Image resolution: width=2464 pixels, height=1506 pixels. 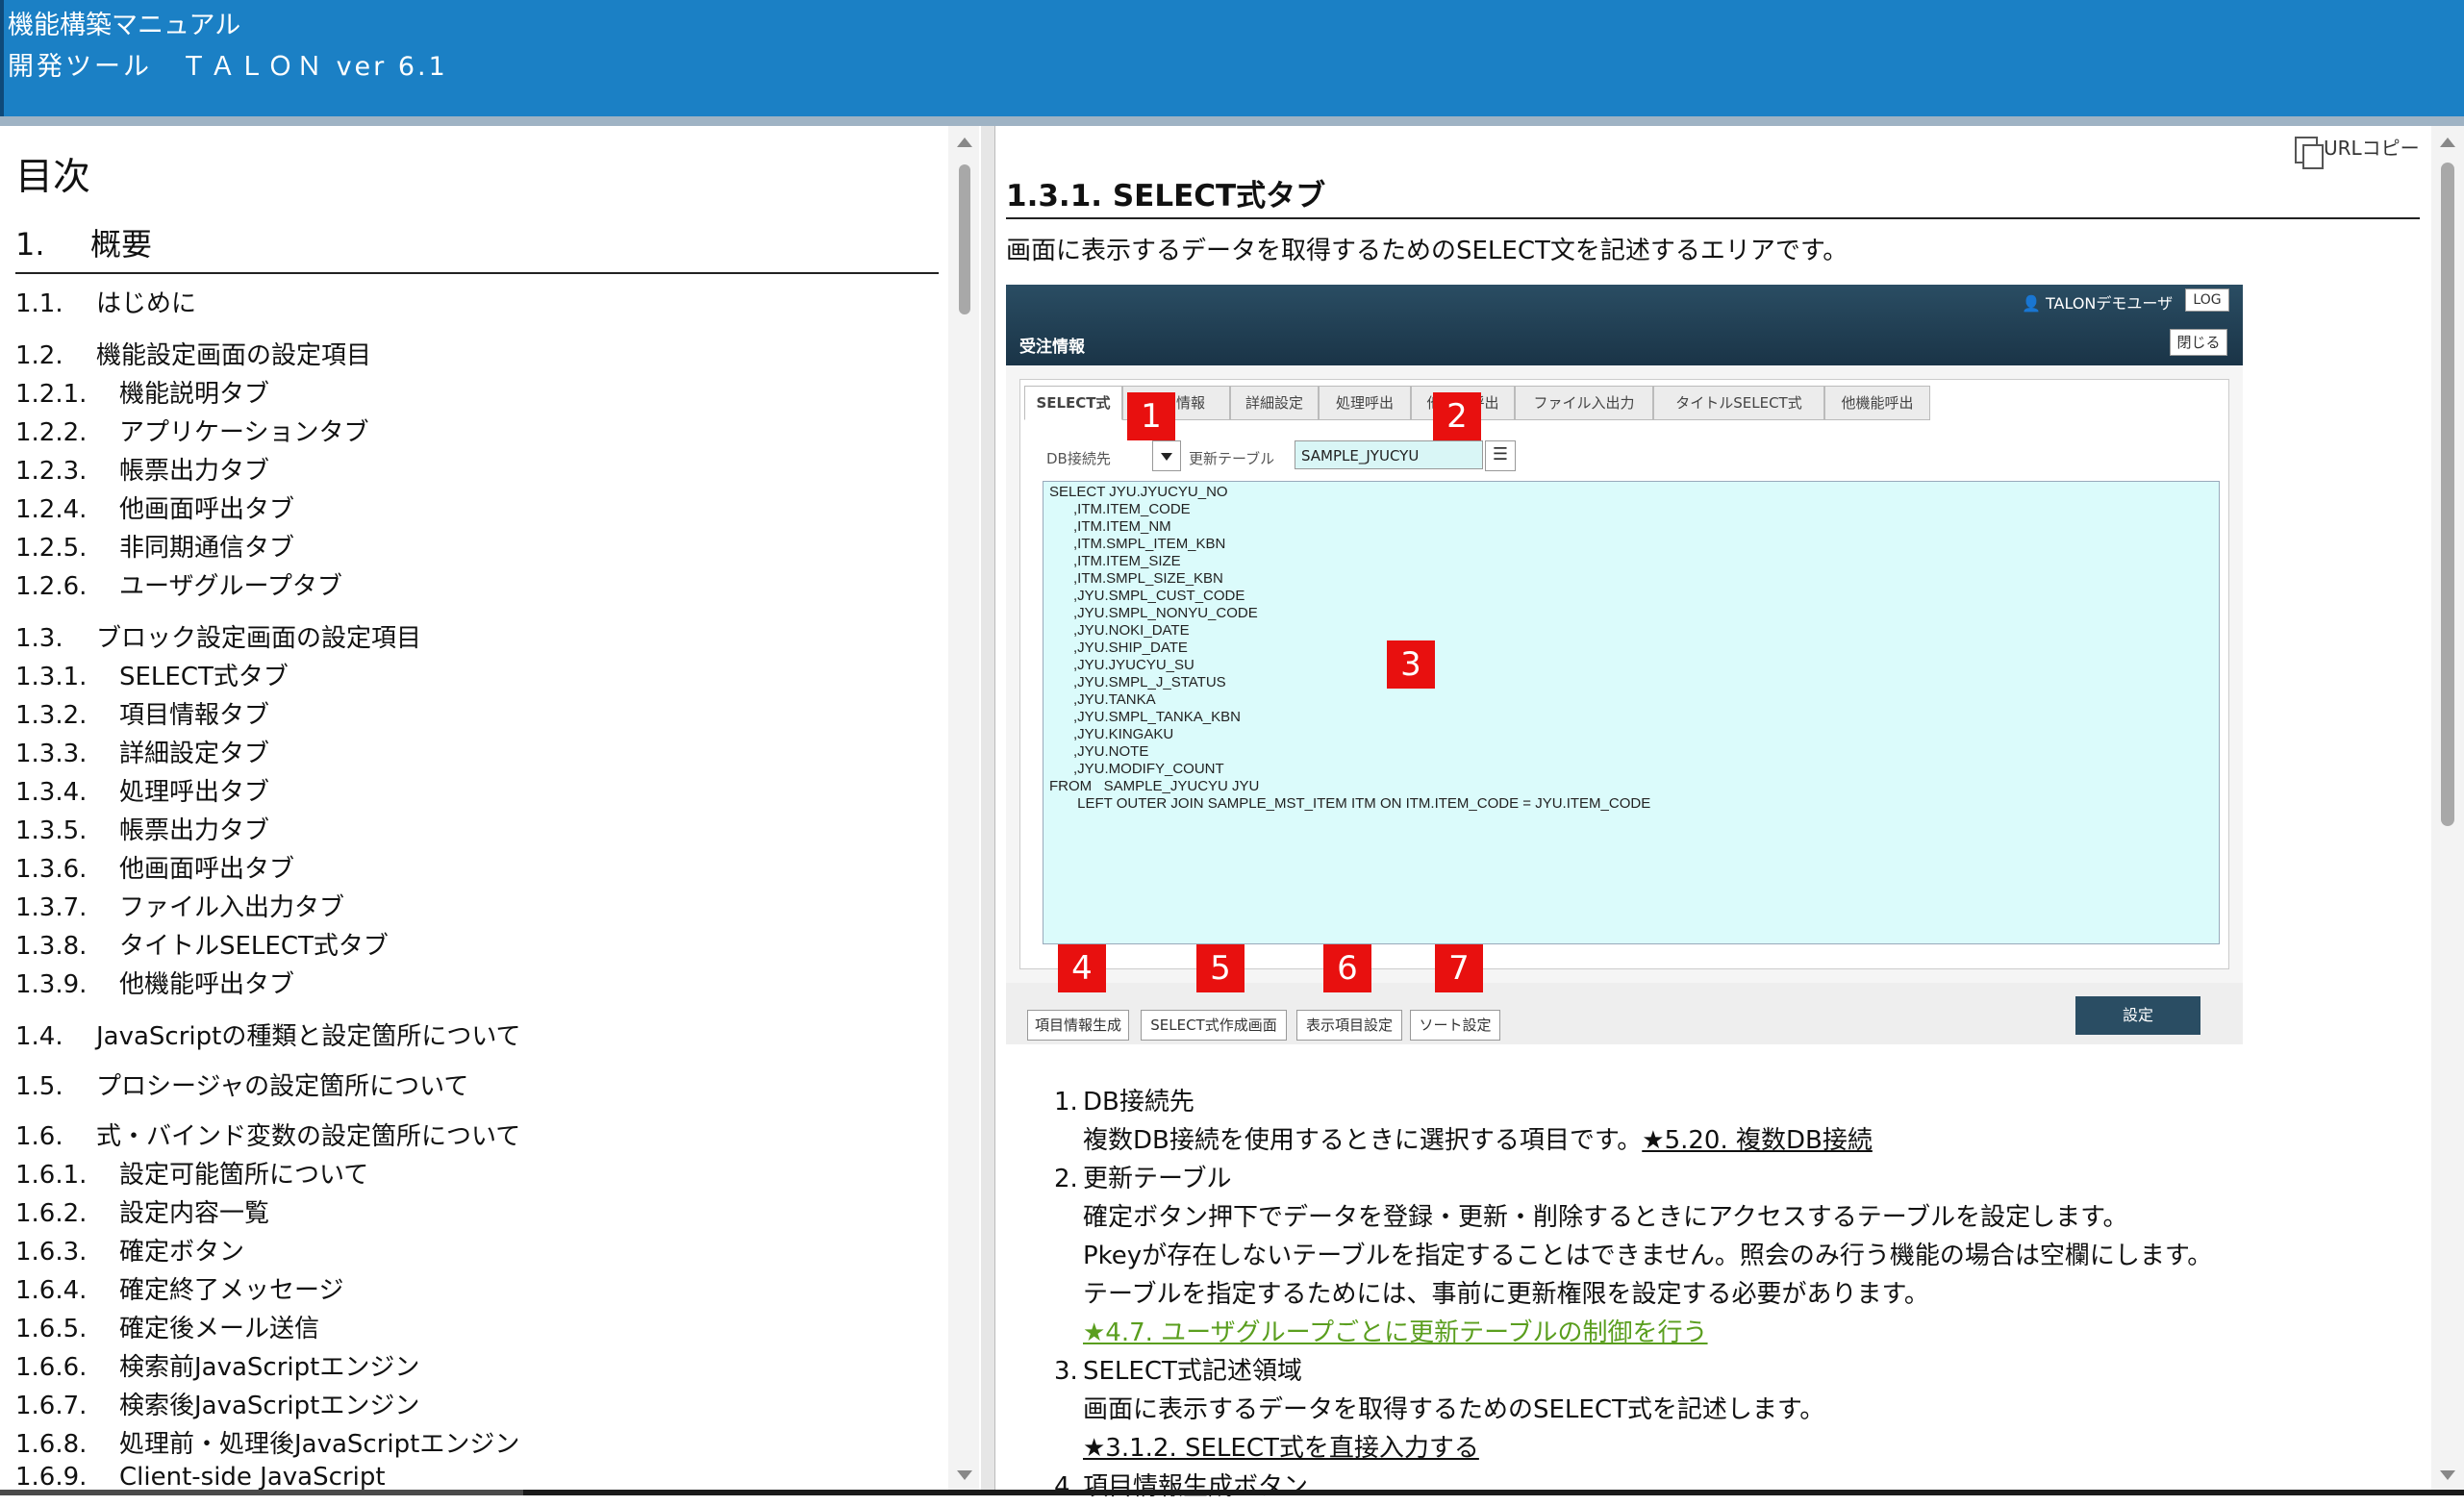 What do you see at coordinates (217, 1403) in the screenshot?
I see `toc-item-1-6-7: 1.6.7. 検索後JavaScriptエンジン` at bounding box center [217, 1403].